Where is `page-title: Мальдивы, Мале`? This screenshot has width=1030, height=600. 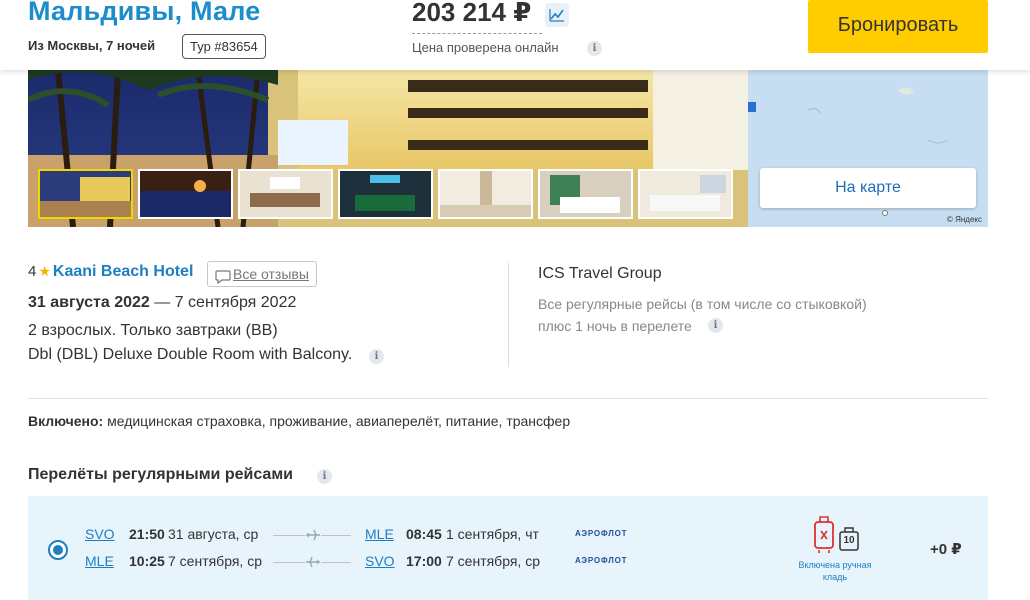
page-title: Мальдивы, Мале is located at coordinates (144, 13).